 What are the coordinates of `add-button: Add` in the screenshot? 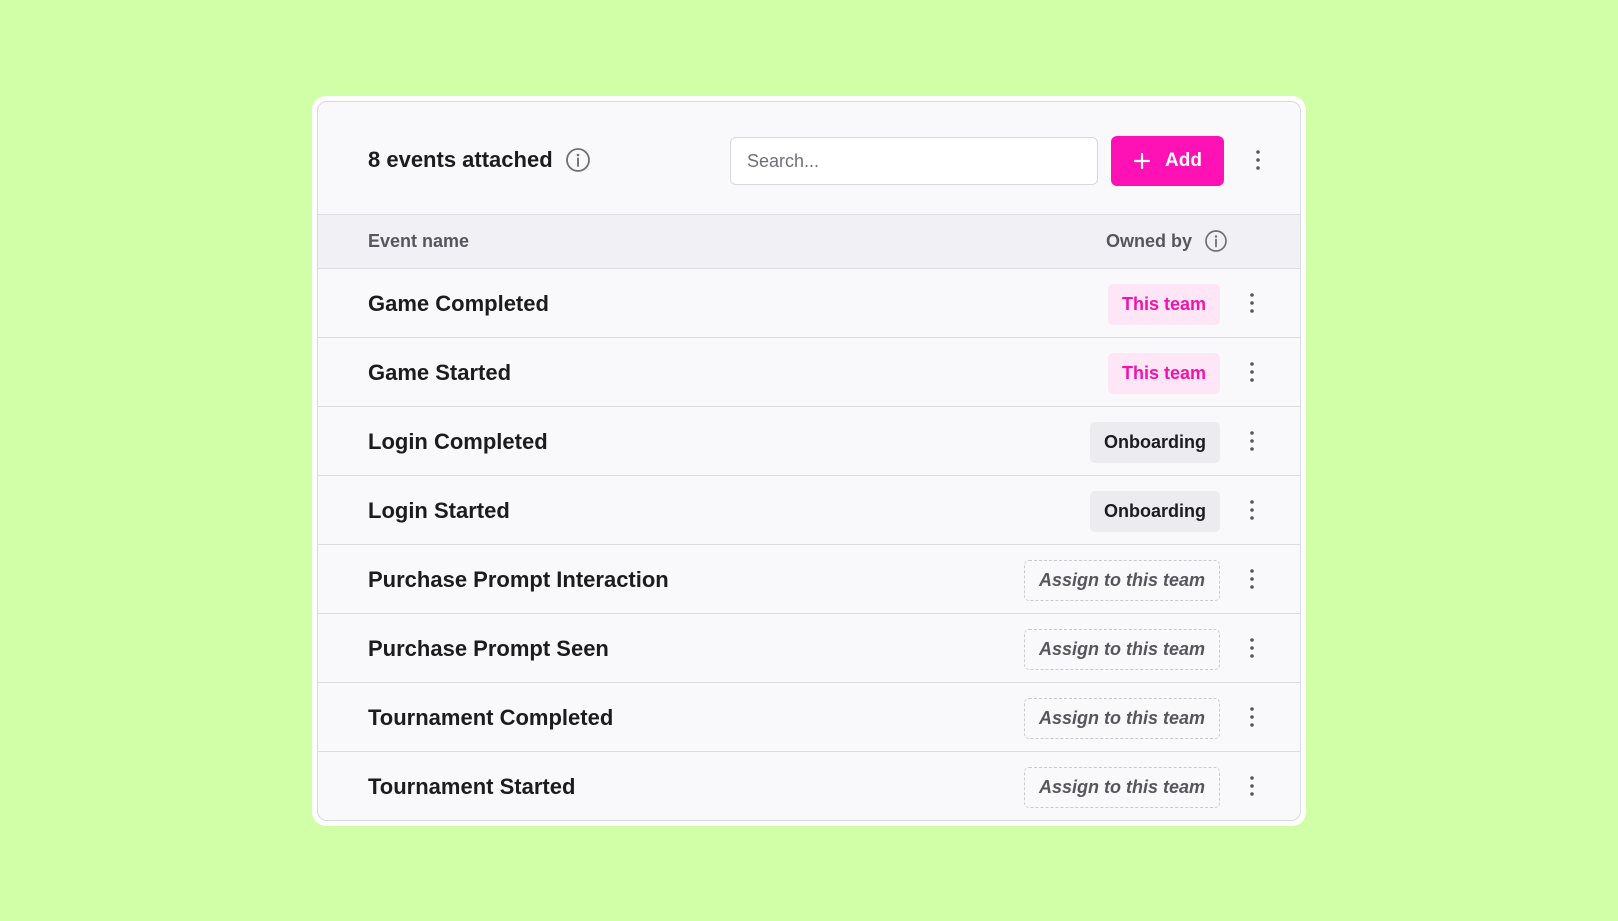 It's located at (1167, 161).